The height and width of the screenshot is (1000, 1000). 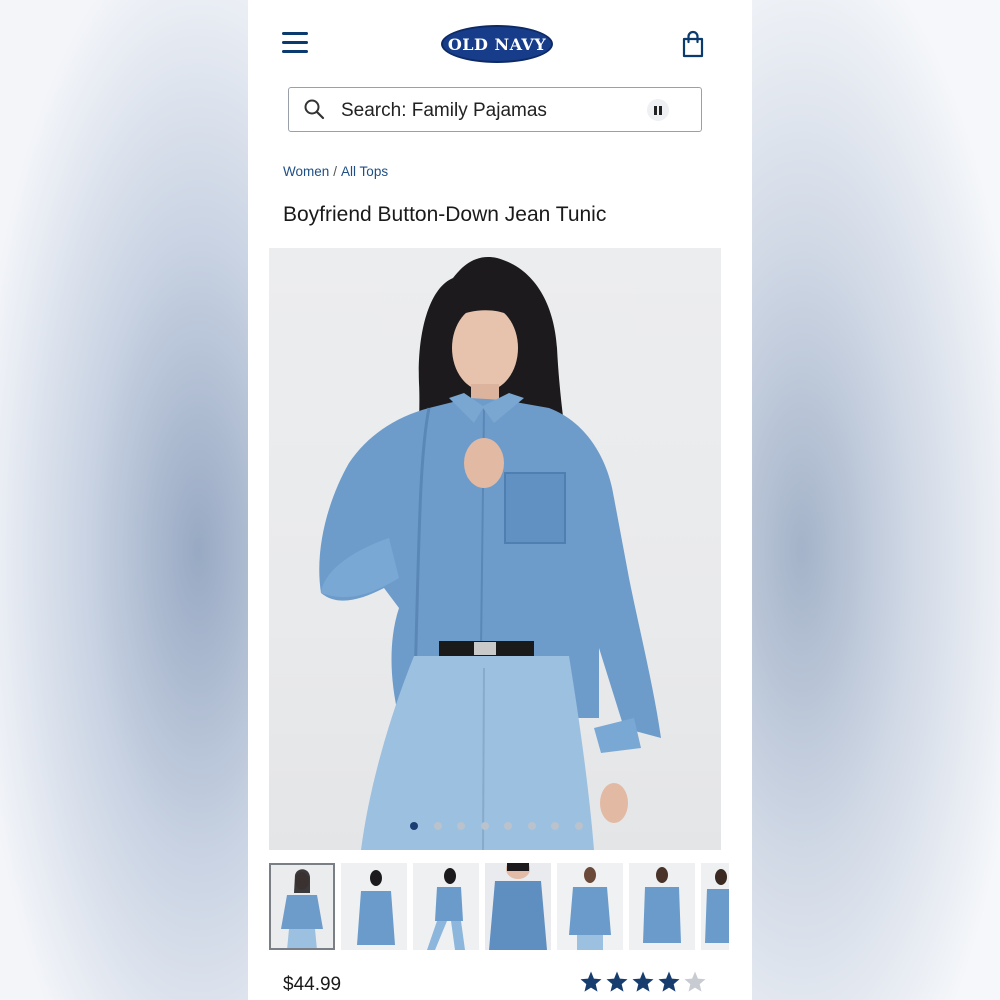 What do you see at coordinates (500, 829) in the screenshot?
I see `gallery-pagination` at bounding box center [500, 829].